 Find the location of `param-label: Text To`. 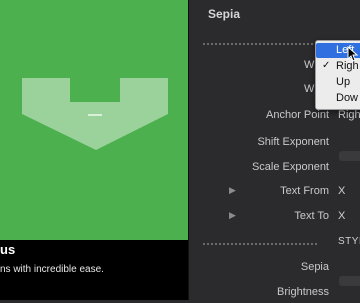

param-label: Text To is located at coordinates (311, 216).